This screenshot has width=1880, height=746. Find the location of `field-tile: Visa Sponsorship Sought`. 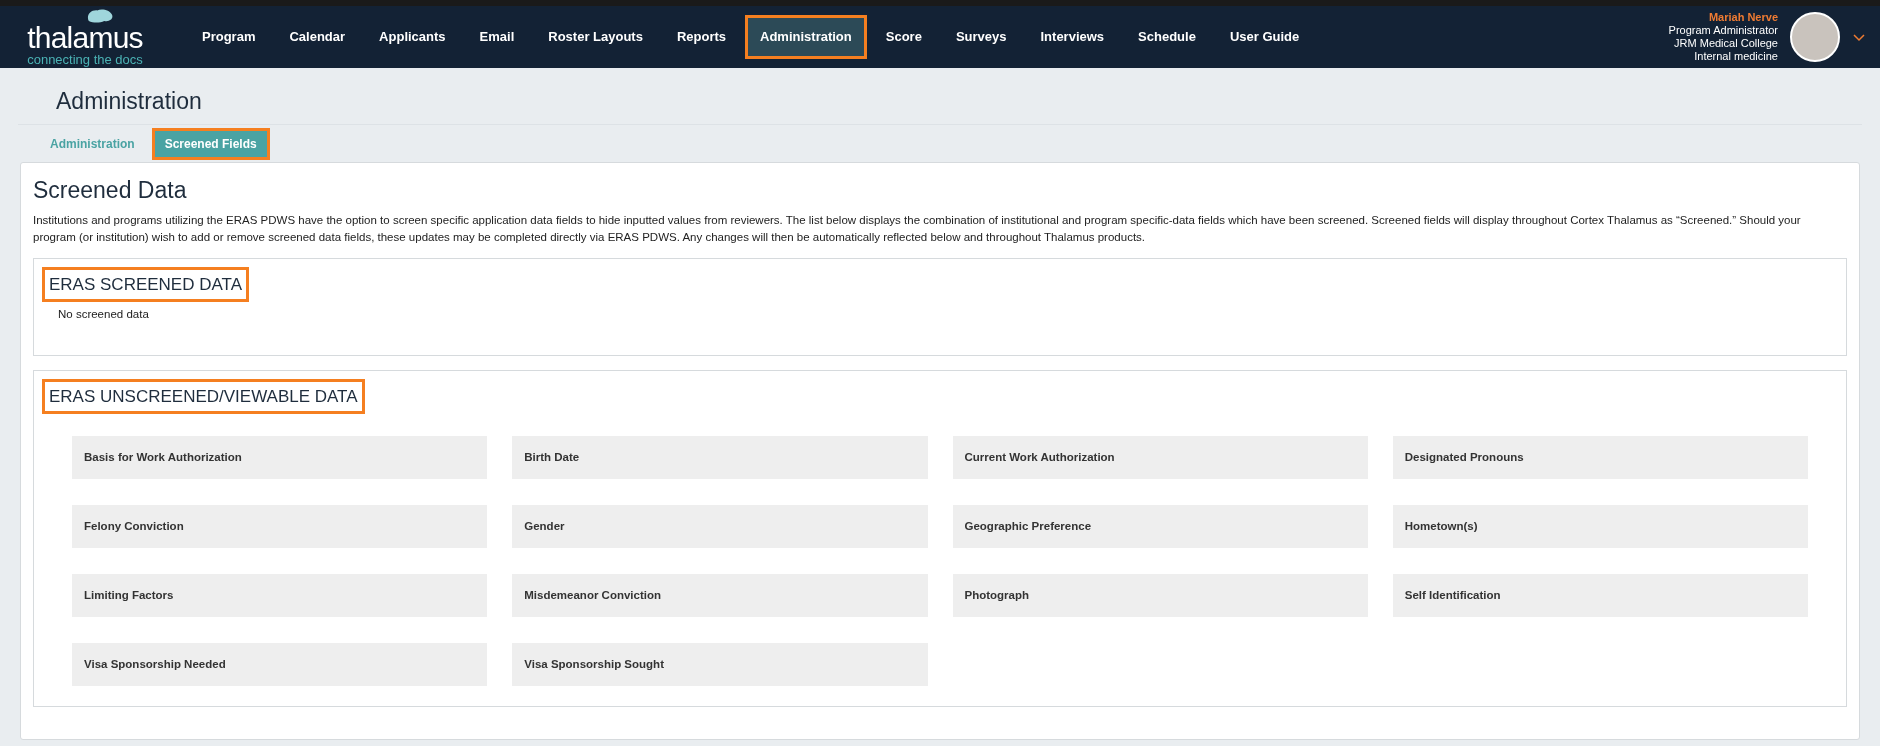

field-tile: Visa Sponsorship Sought is located at coordinates (720, 664).